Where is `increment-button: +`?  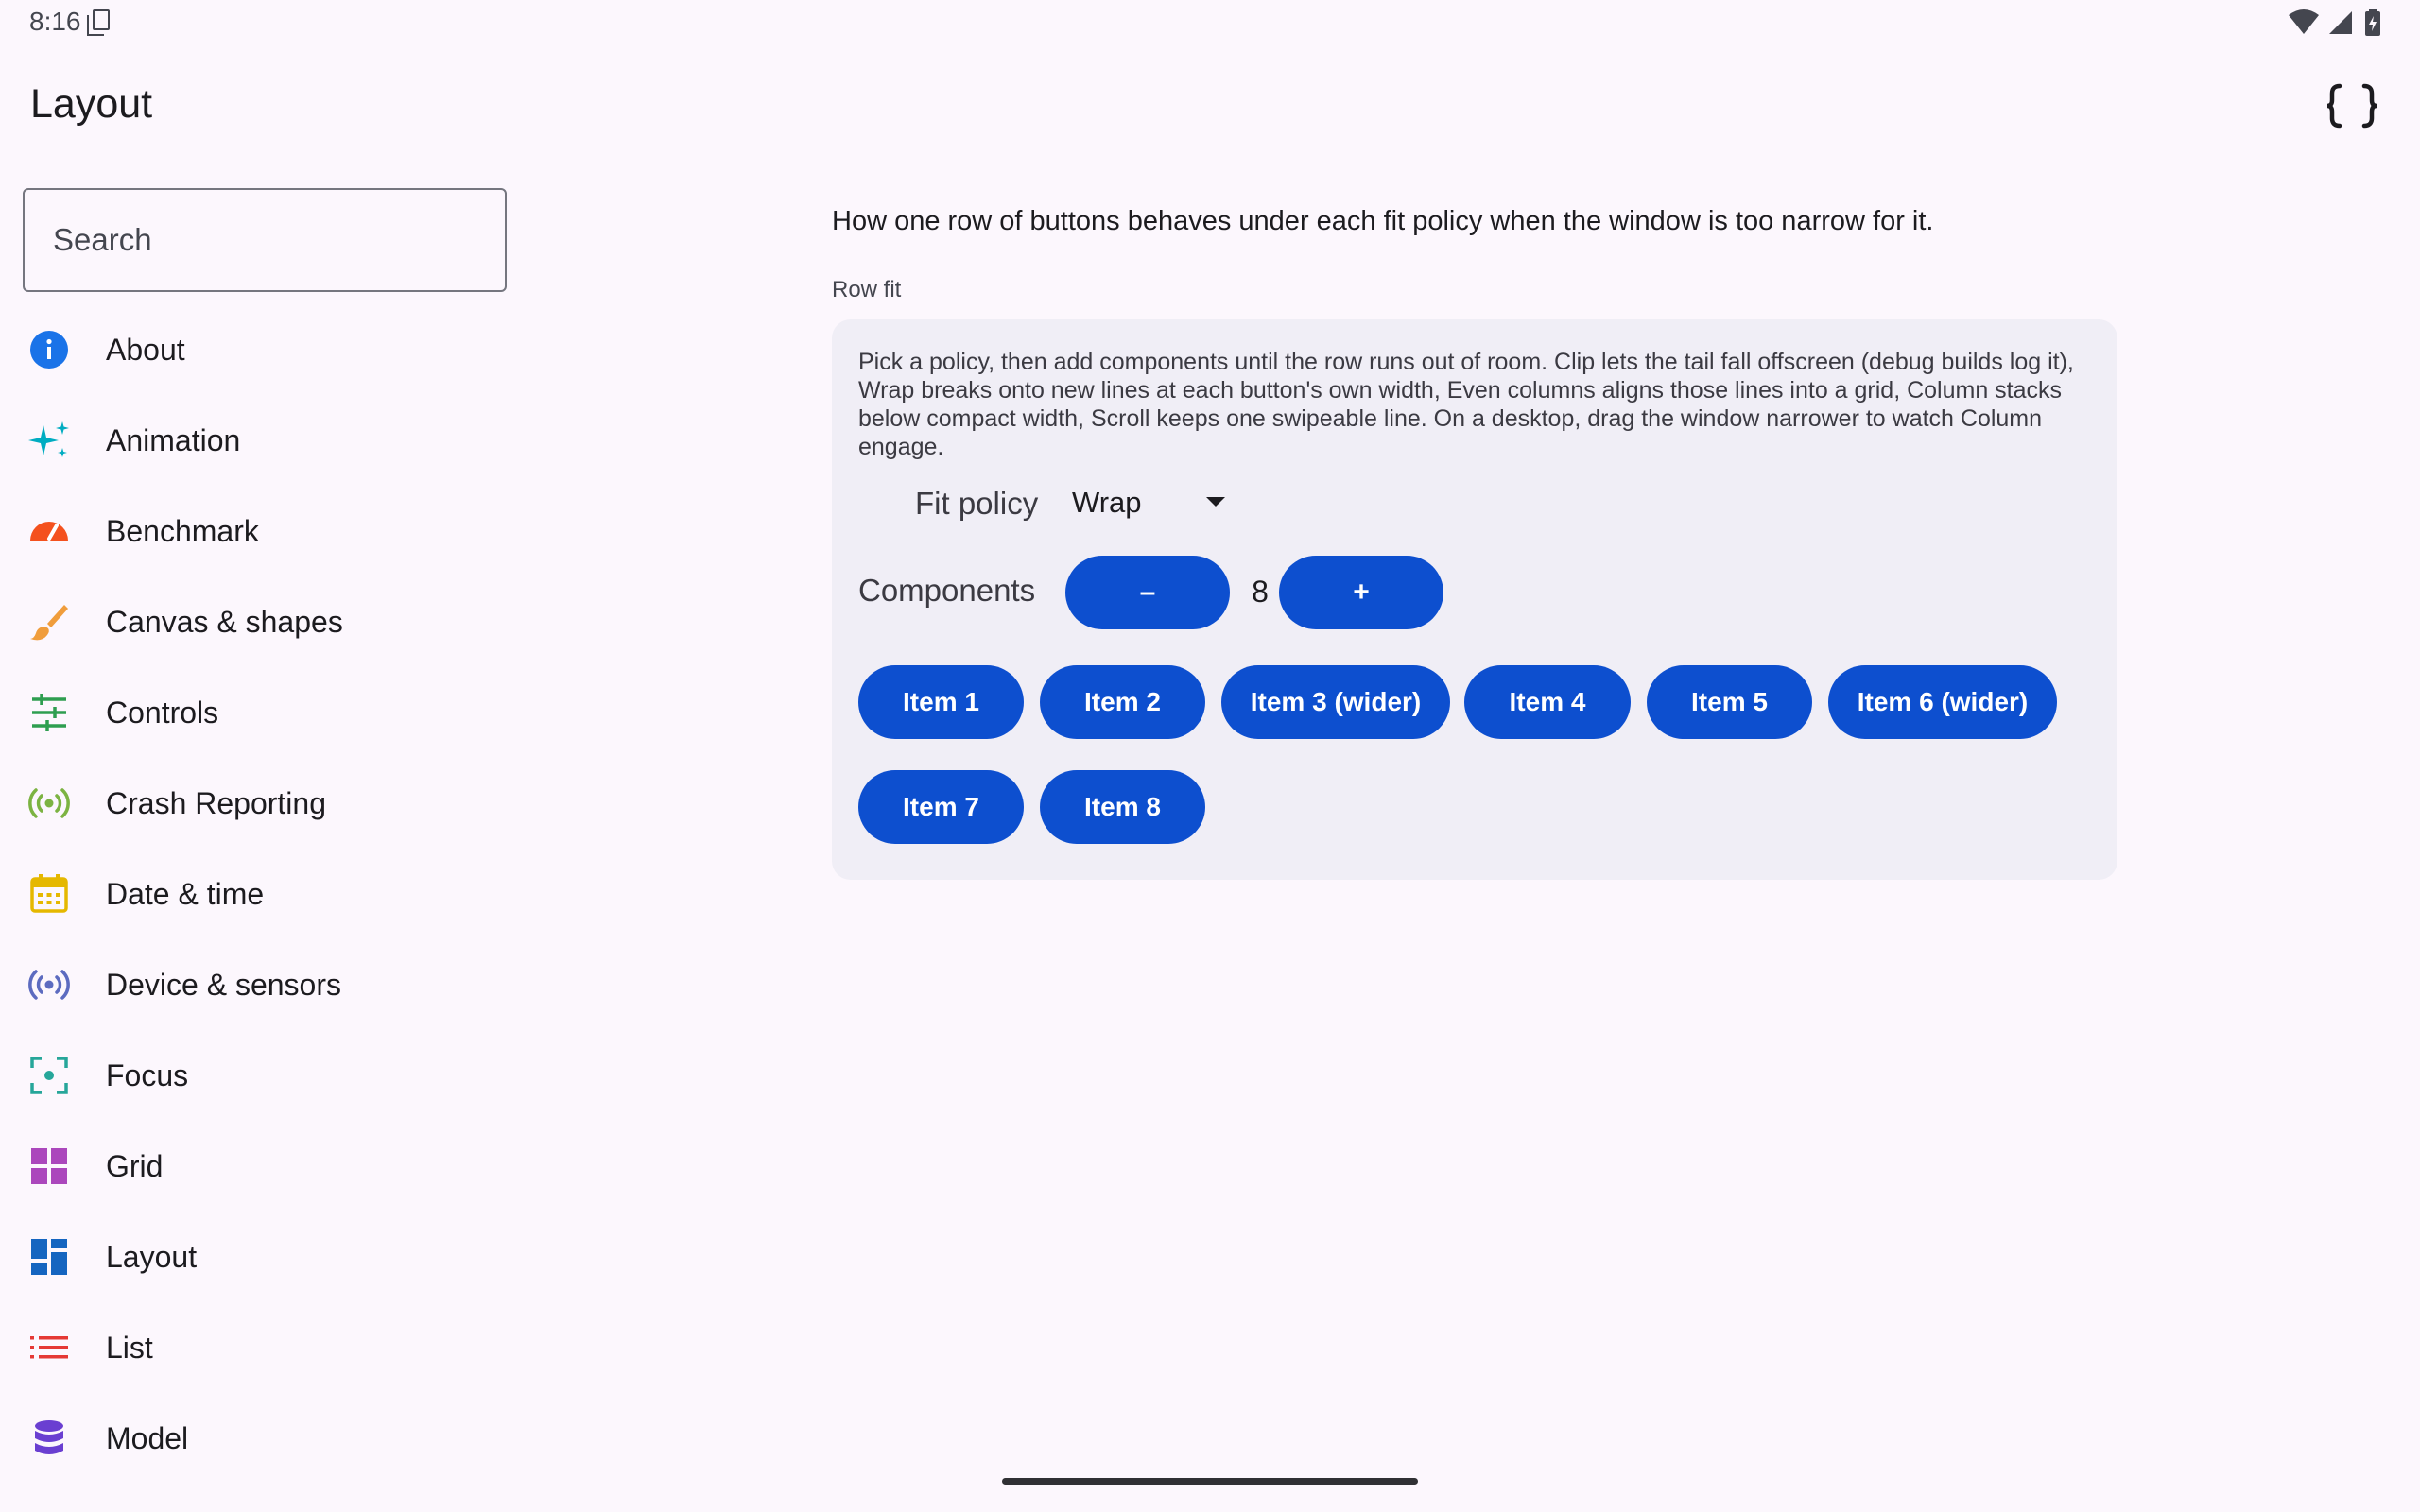
increment-button: + is located at coordinates (1361, 592).